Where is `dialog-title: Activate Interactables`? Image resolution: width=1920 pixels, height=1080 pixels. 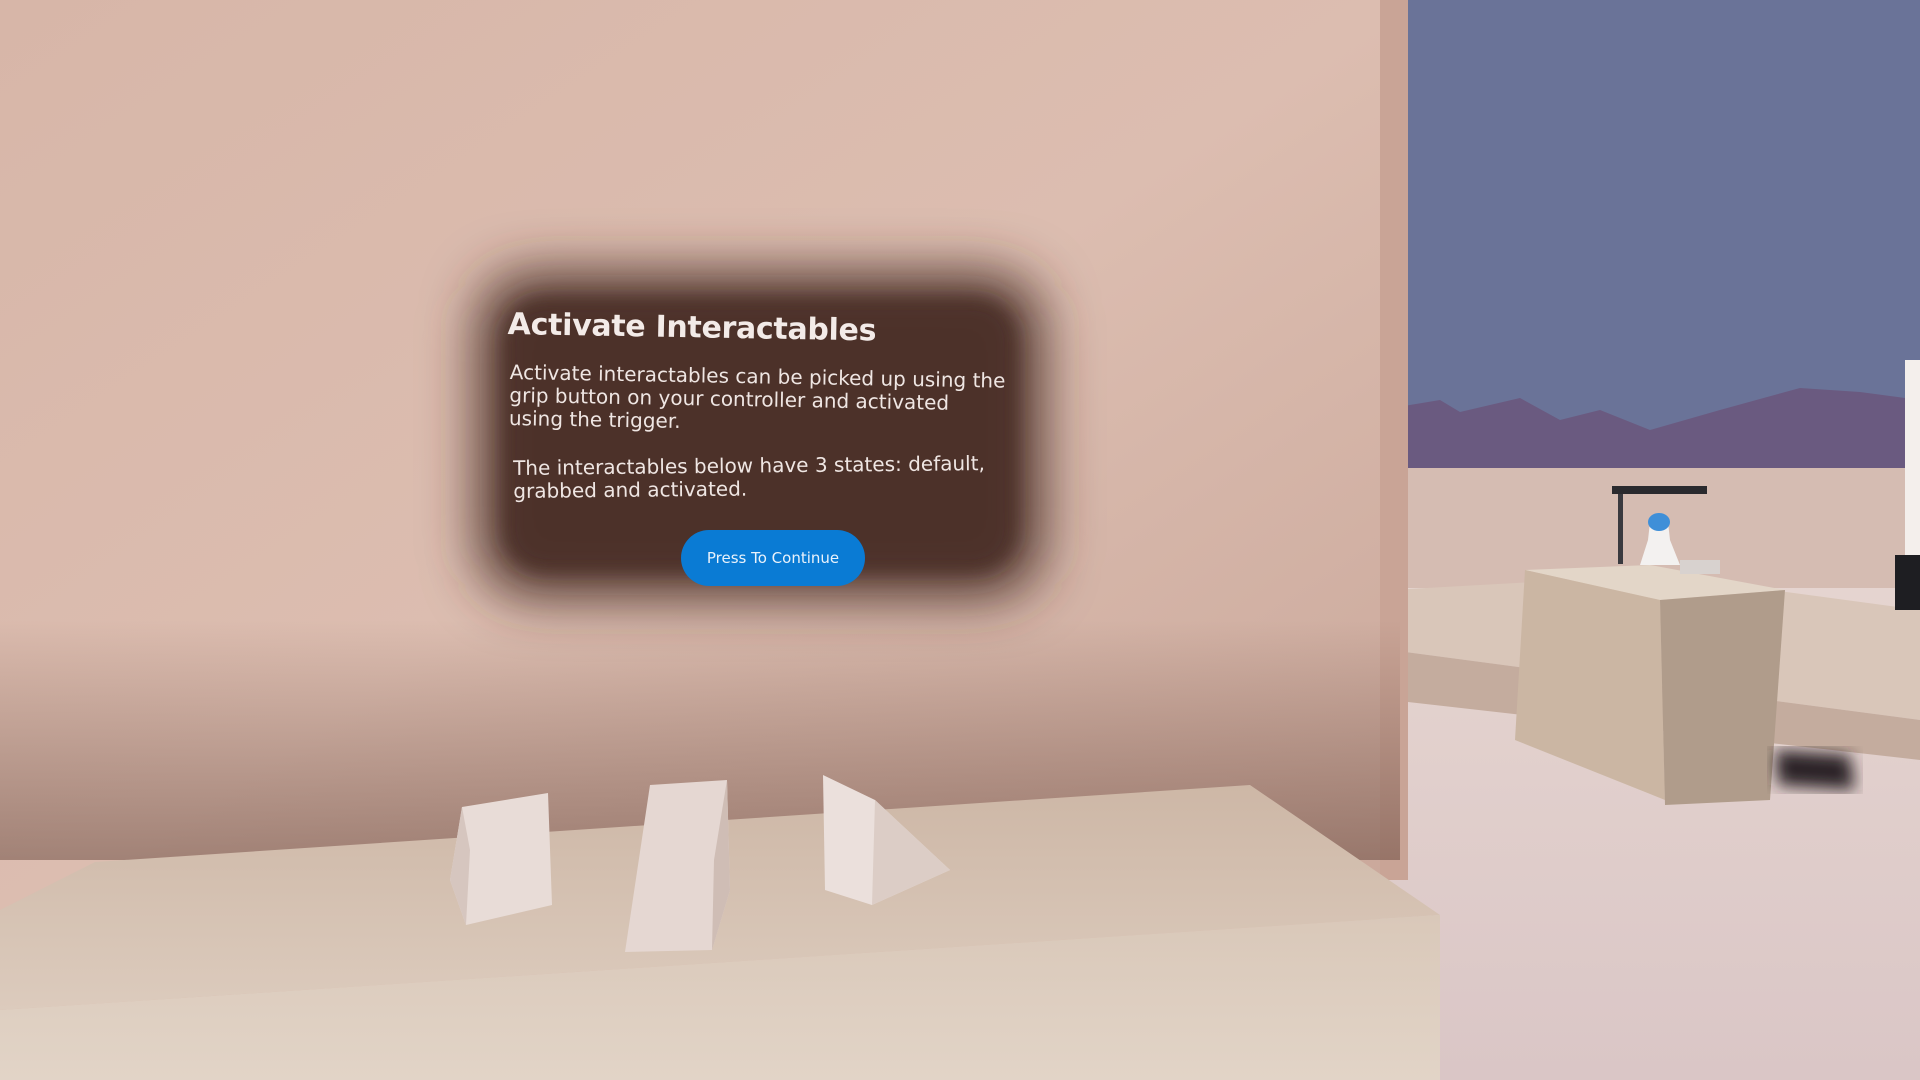
dialog-title: Activate Interactables is located at coordinates (692, 328).